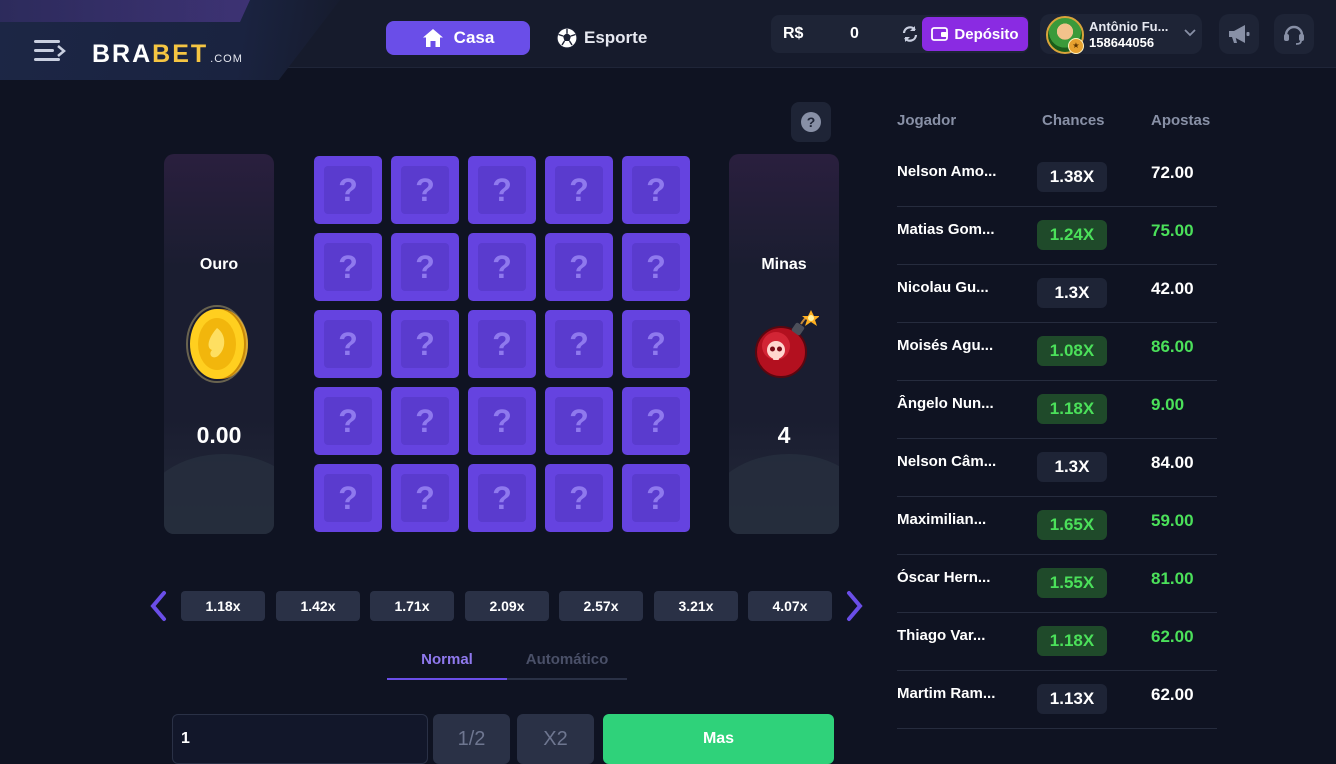 The width and height of the screenshot is (1336, 764). I want to click on nav-esporte-label: Esporte, so click(616, 37).